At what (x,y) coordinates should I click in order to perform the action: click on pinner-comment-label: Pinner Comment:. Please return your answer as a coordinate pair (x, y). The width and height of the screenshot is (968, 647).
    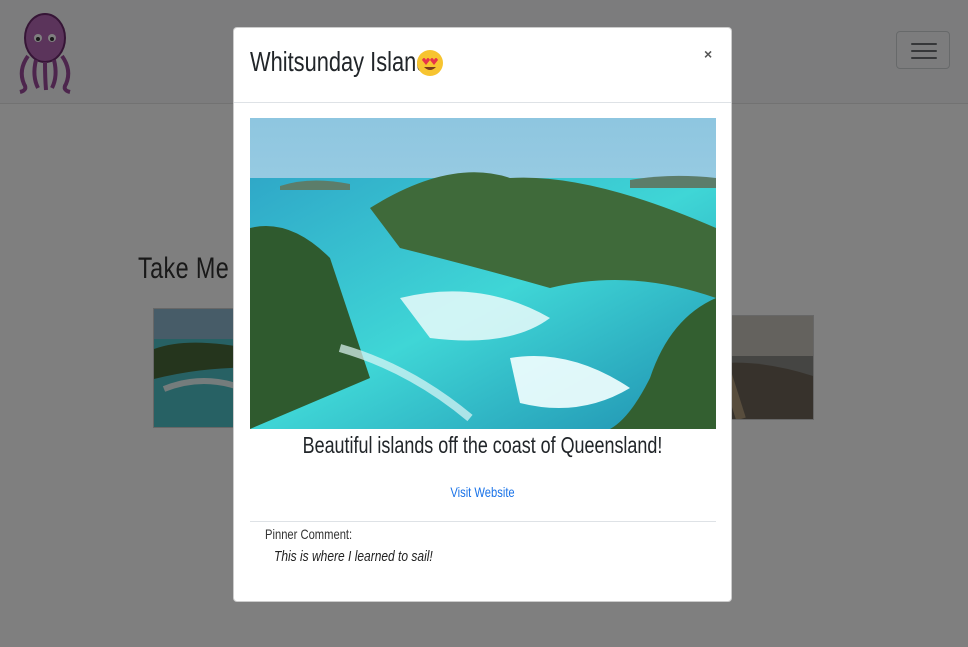
    Looking at the image, I should click on (309, 534).